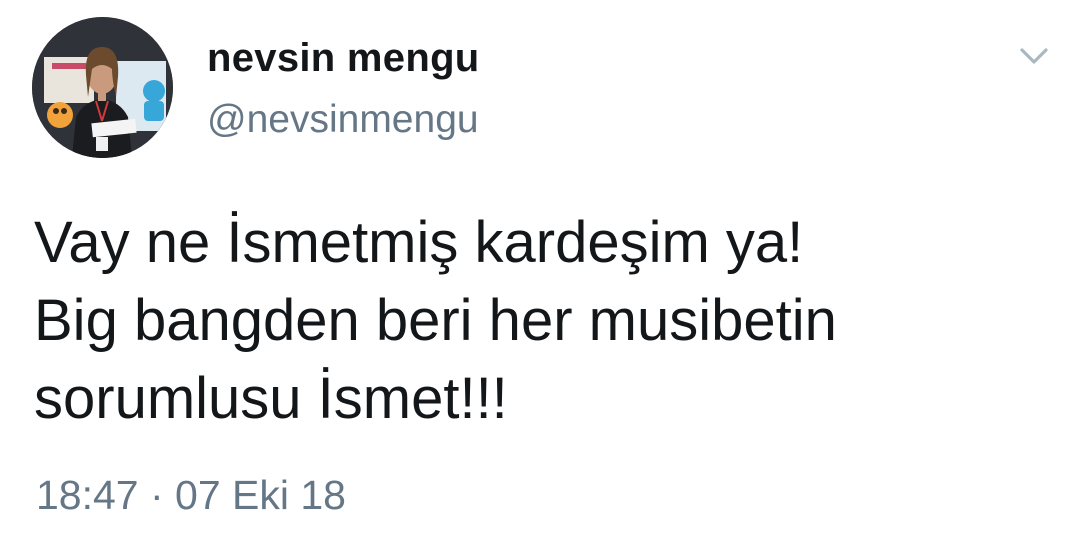  I want to click on author-display-name: nevsin mengu, so click(343, 58).